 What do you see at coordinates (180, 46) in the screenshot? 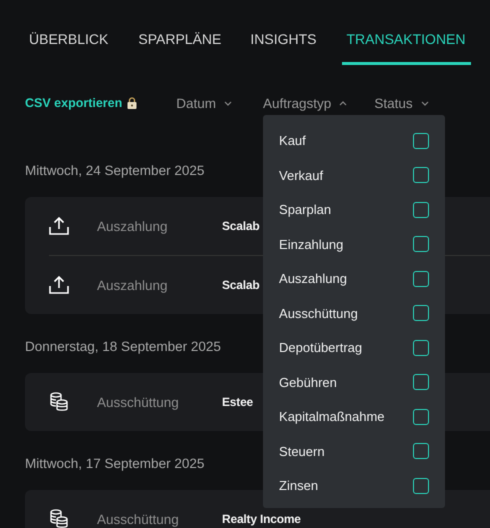
I see `tab: SPARPLÄNE` at bounding box center [180, 46].